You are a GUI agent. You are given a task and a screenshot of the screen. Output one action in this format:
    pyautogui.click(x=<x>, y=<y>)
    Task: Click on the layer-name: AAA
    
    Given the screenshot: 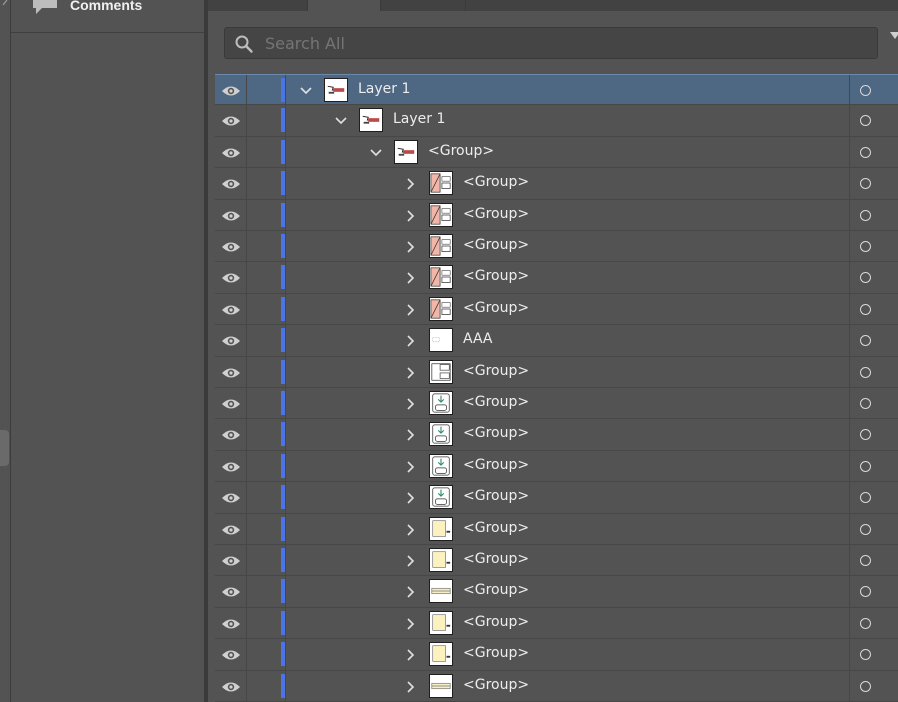 What is the action you would take?
    pyautogui.click(x=478, y=339)
    